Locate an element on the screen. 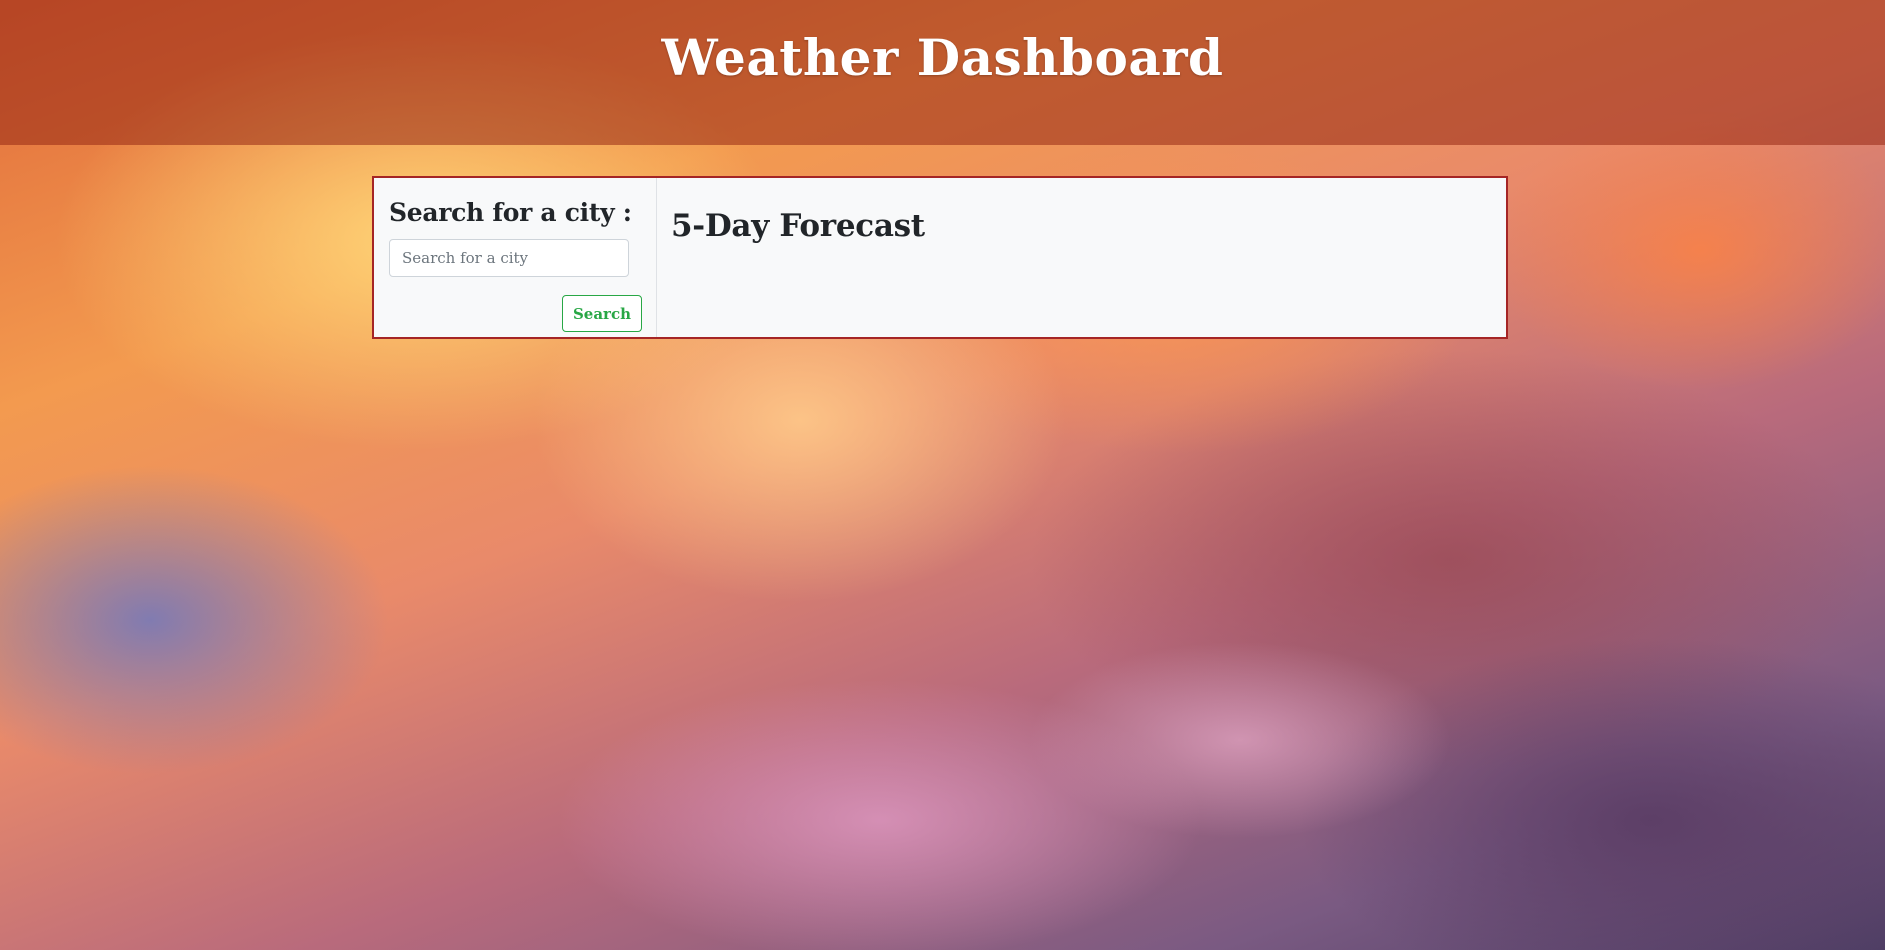  forecast-heading: 5-Day Forecast is located at coordinates (798, 226).